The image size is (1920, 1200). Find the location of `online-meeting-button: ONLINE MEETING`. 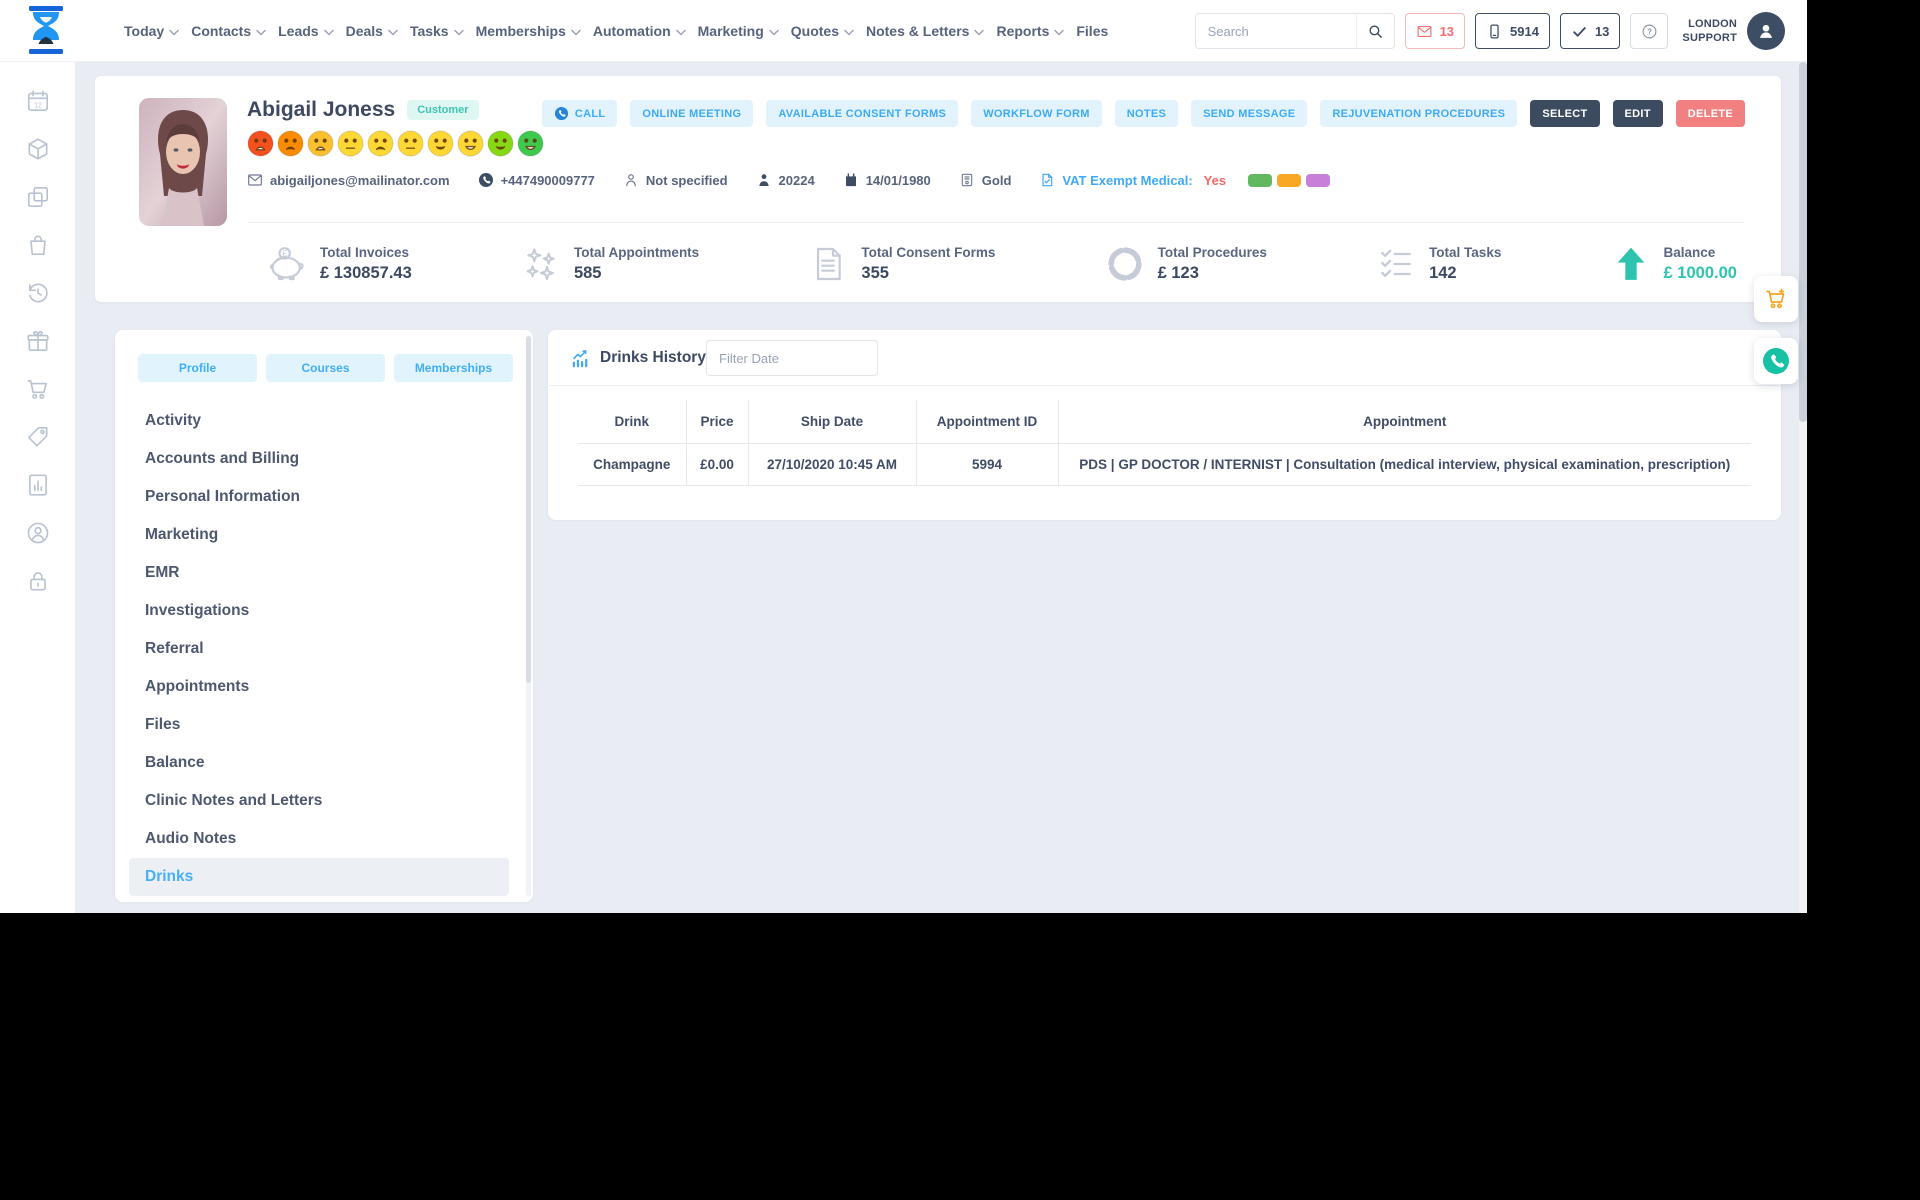

online-meeting-button: ONLINE MEETING is located at coordinates (692, 113).